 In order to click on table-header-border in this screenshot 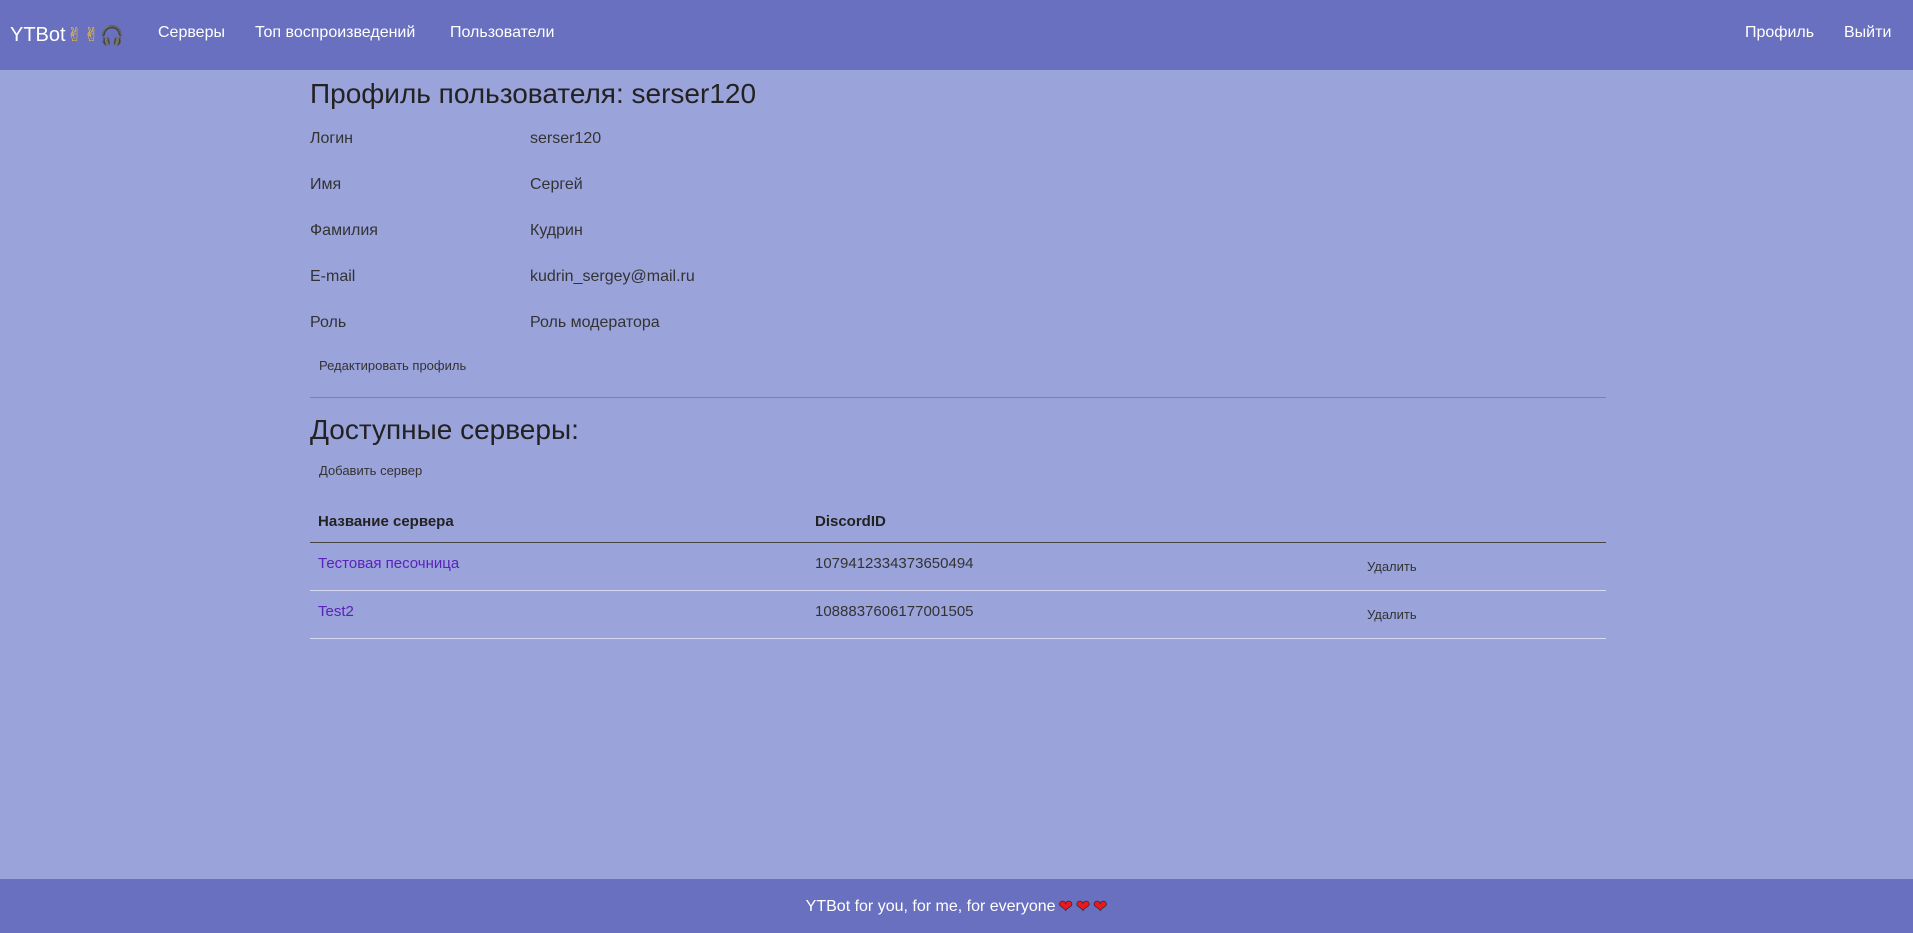, I will do `click(958, 542)`.